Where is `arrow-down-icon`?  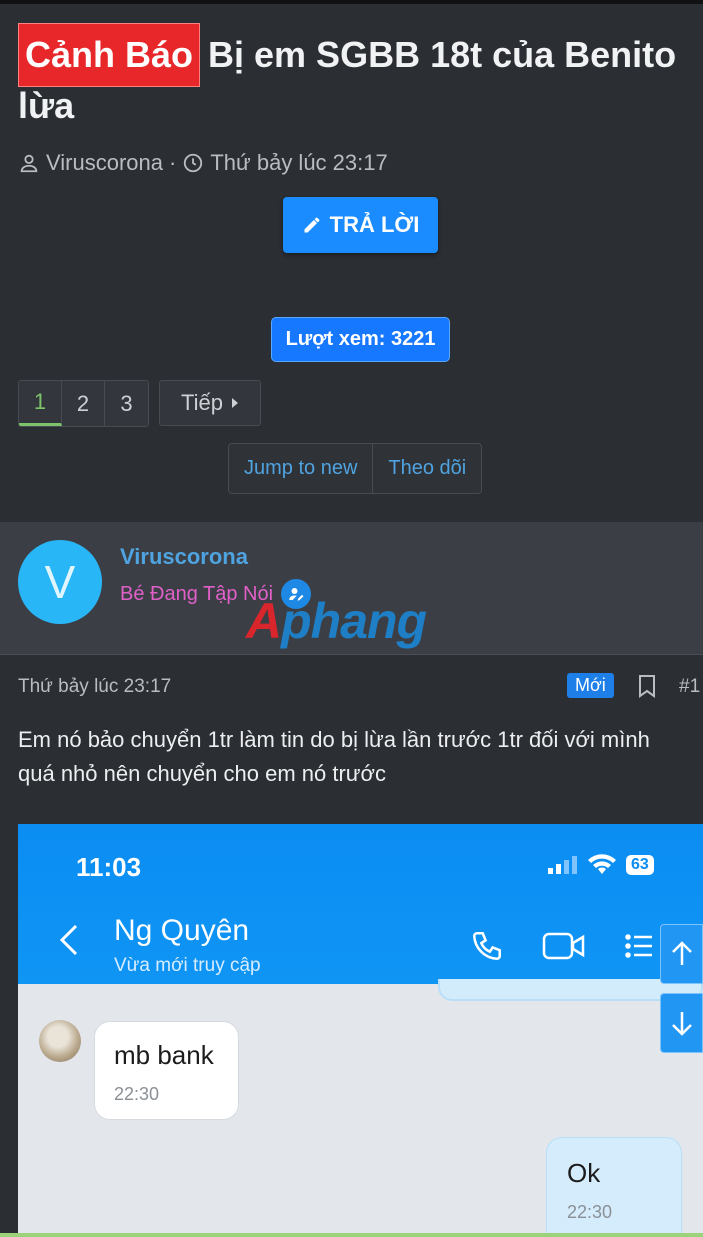 arrow-down-icon is located at coordinates (681, 1024).